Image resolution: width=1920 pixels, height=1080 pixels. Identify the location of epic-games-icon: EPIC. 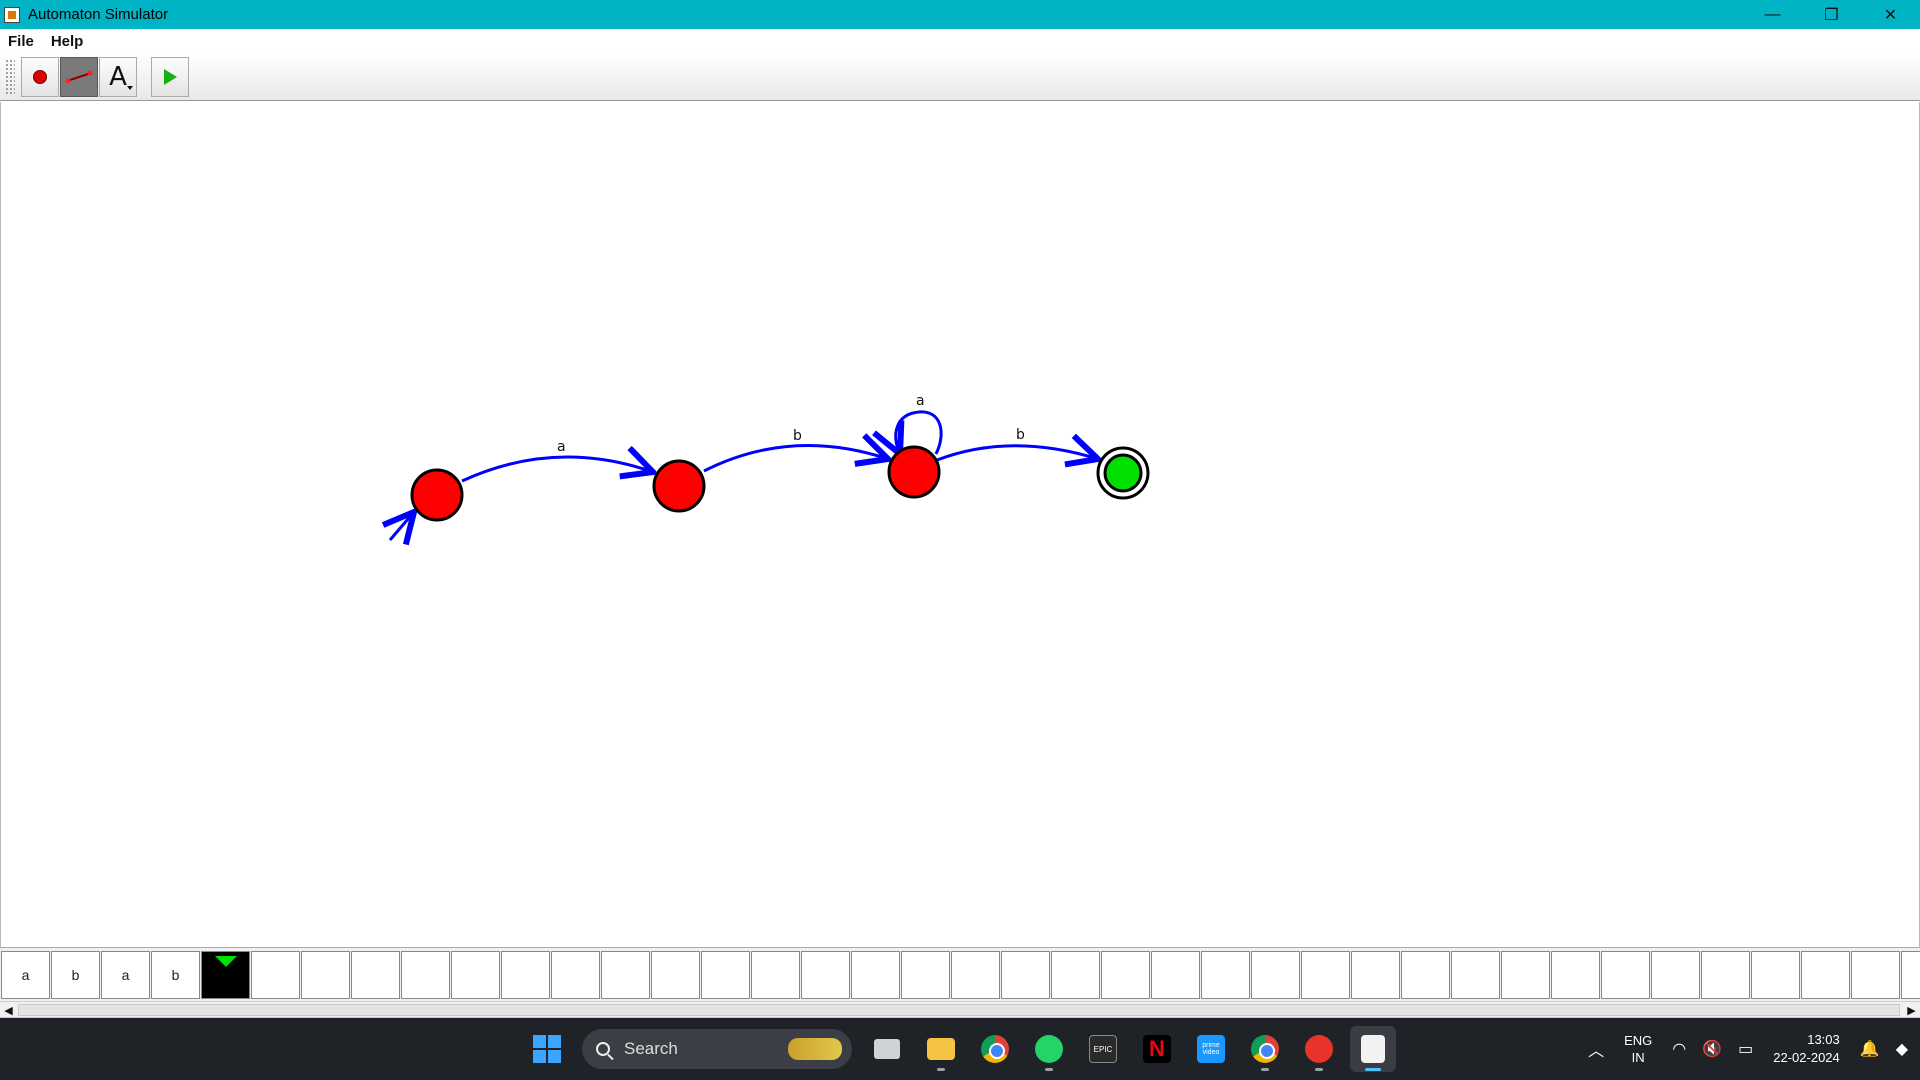
(1103, 1049).